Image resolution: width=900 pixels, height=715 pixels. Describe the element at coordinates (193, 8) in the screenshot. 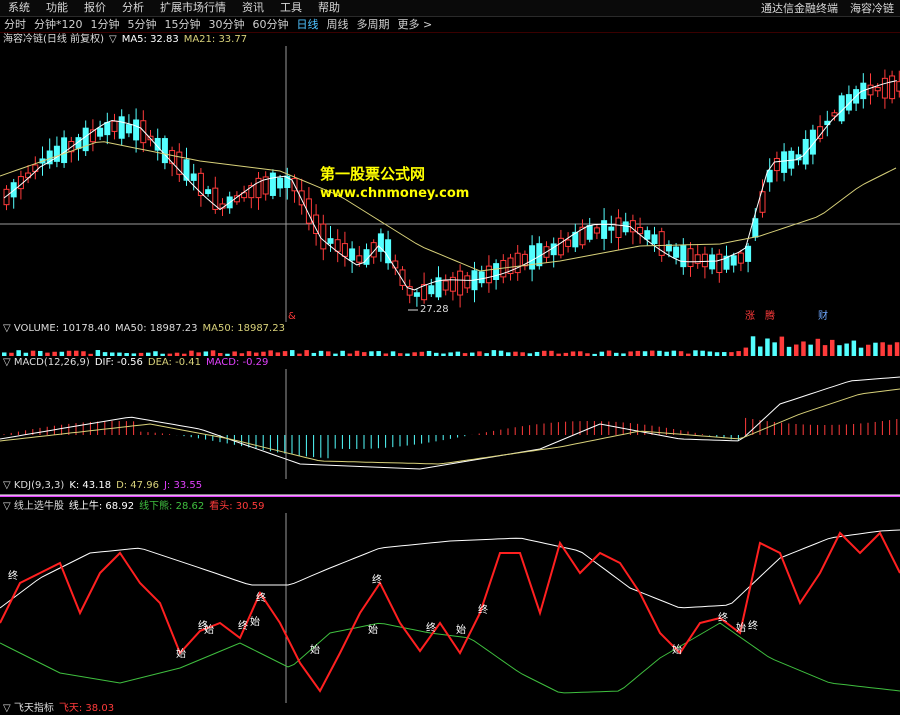

I see `menu-item-extended-market: 扩展市场行情` at that location.